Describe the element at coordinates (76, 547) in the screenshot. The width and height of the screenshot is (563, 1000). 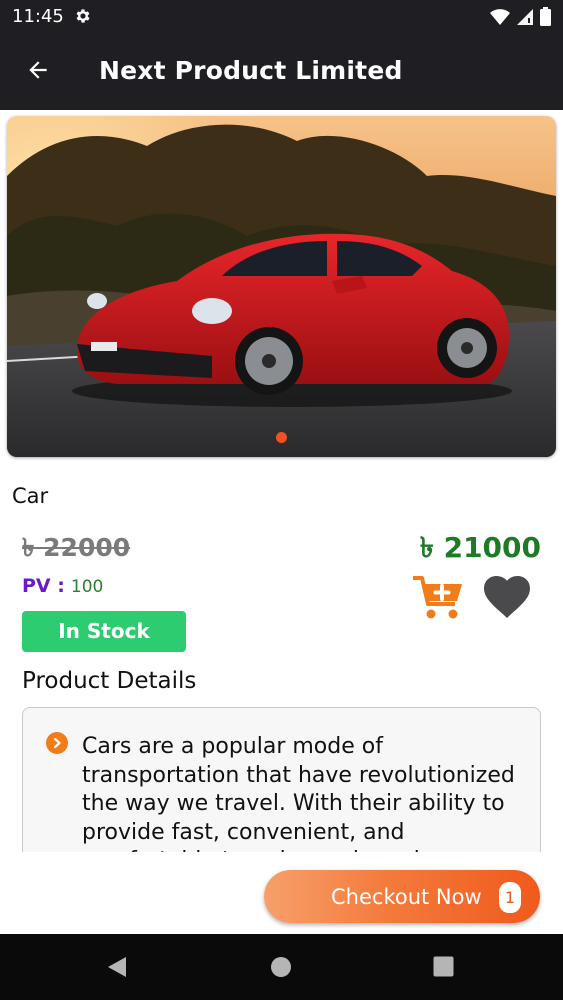
I see `old-price: ৳ 22000` at that location.